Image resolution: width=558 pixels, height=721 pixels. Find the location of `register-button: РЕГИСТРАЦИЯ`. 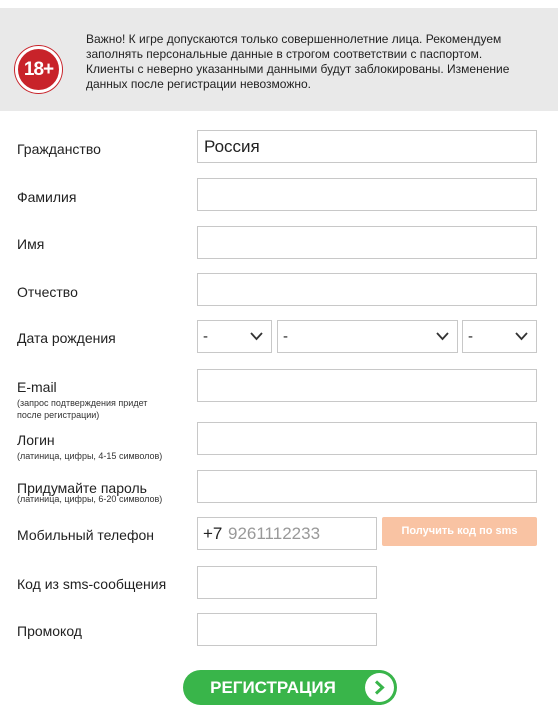

register-button: РЕГИСТРАЦИЯ is located at coordinates (290, 687).